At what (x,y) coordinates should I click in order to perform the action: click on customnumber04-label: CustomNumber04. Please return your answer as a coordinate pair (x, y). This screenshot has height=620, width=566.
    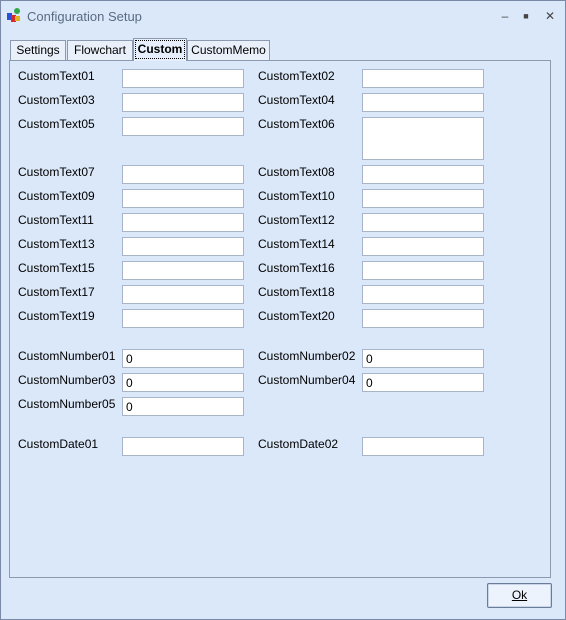
    Looking at the image, I should click on (307, 380).